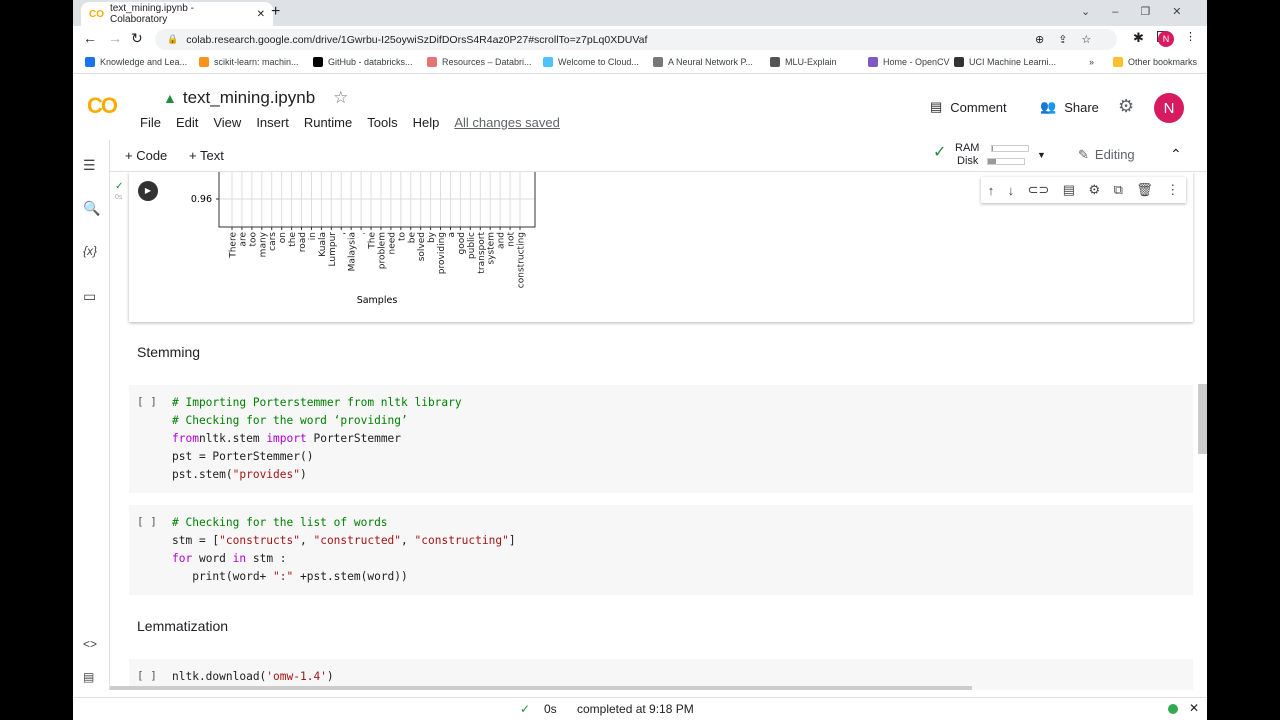 This screenshot has width=1280, height=720. I want to click on more-bookmarks-button: », so click(1091, 62).